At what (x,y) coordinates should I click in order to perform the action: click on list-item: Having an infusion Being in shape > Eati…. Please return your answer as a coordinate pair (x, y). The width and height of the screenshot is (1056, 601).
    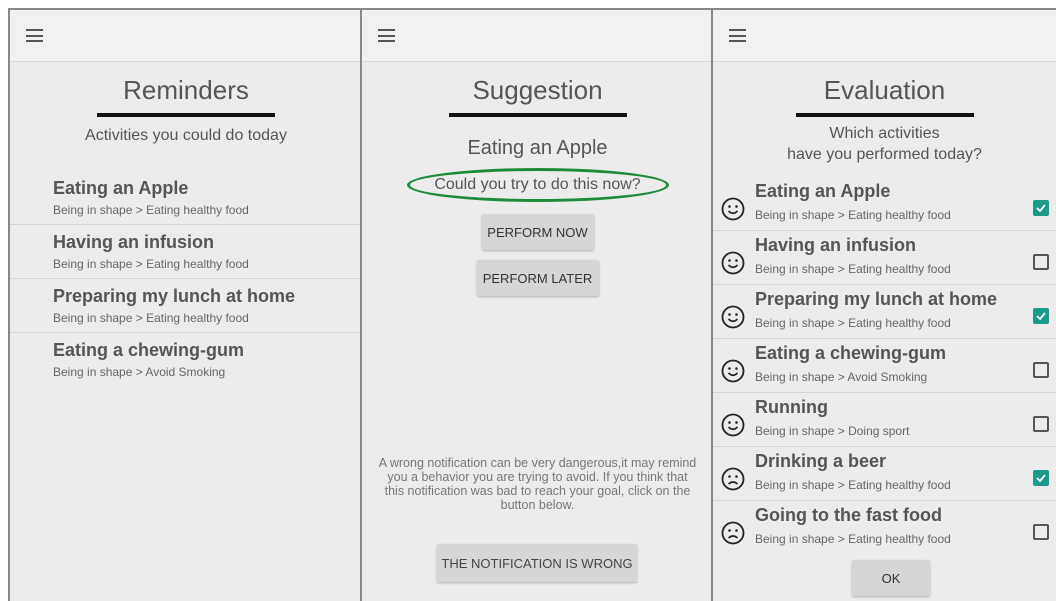
    Looking at the image, I should click on (186, 252).